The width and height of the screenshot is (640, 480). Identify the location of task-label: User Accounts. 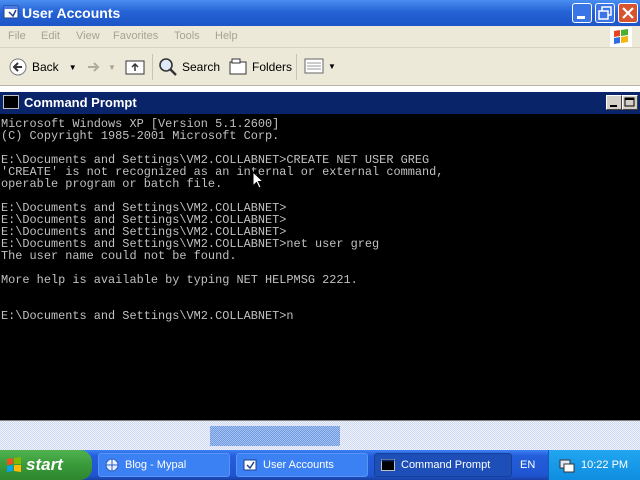
(298, 465).